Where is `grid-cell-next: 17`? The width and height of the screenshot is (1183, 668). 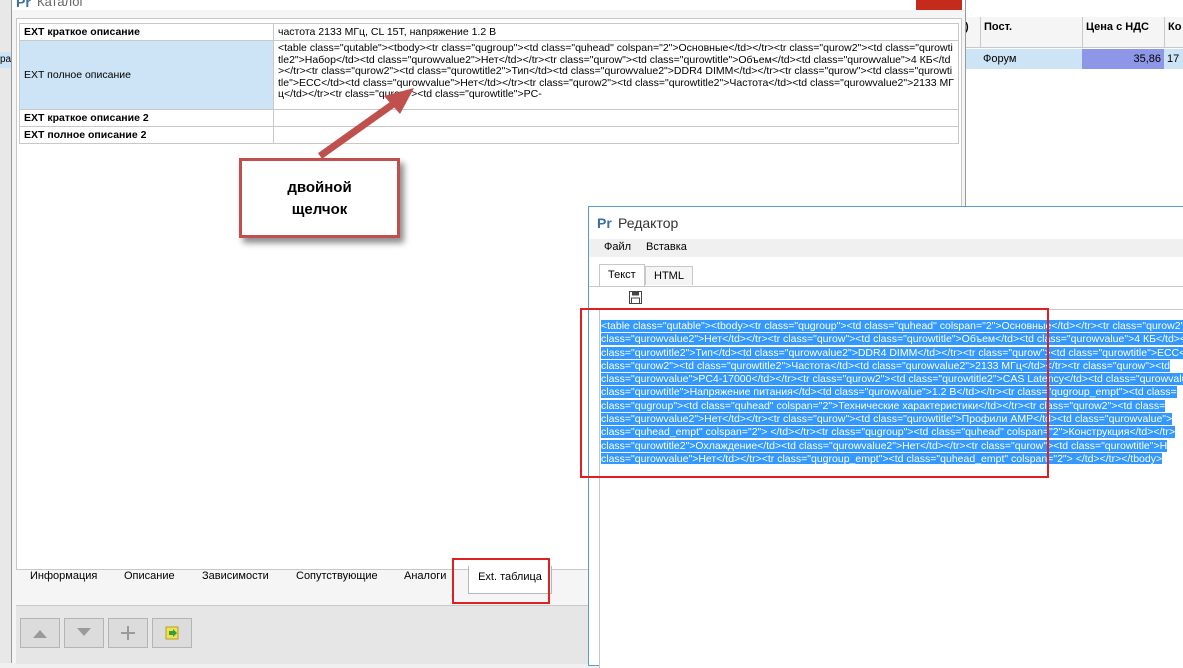 grid-cell-next: 17 is located at coordinates (1173, 59).